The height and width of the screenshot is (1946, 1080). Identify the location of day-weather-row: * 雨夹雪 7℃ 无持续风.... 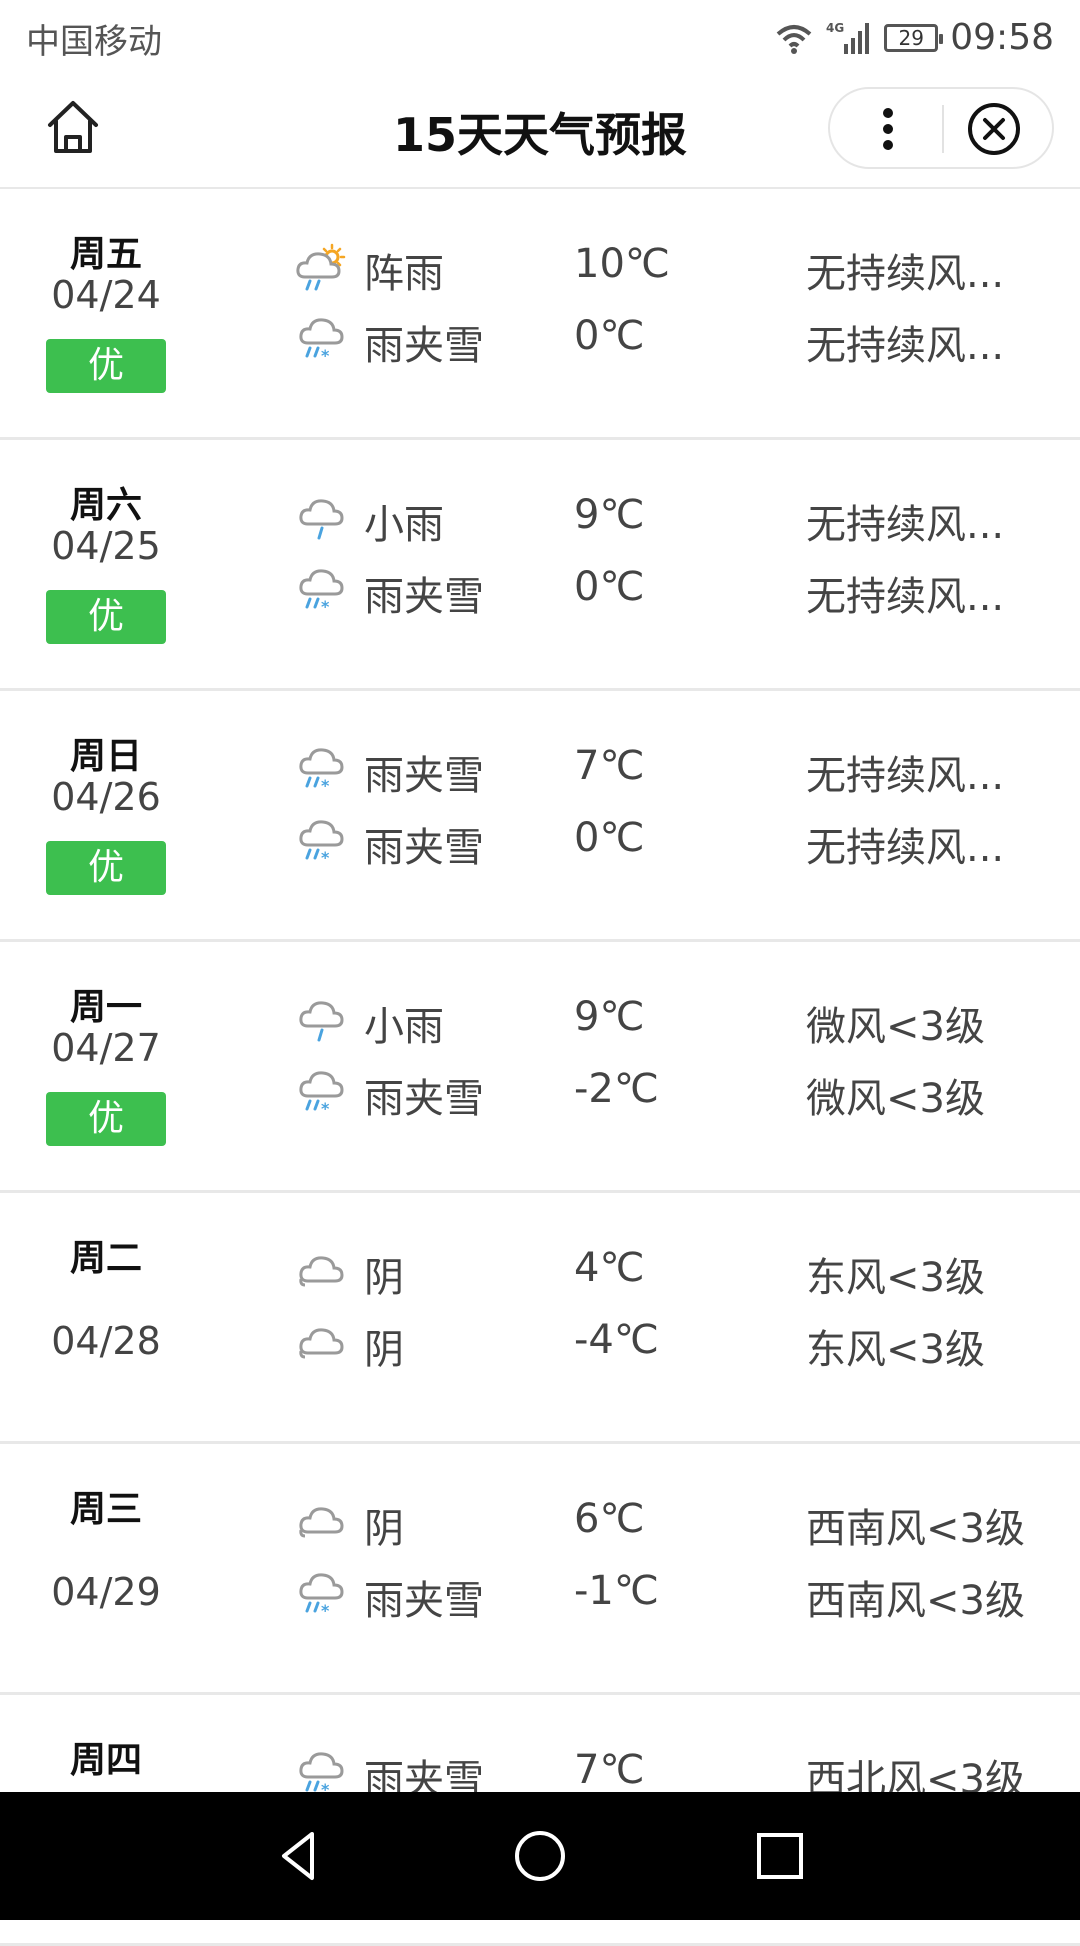
(540, 768).